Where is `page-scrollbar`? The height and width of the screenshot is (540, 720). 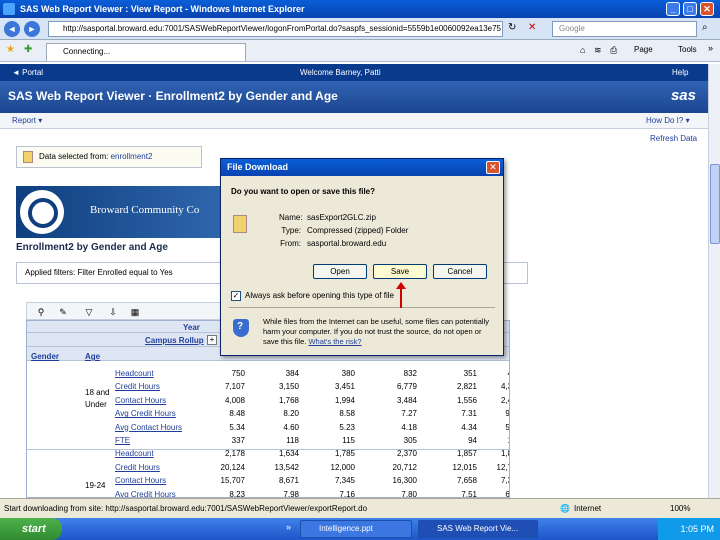 page-scrollbar is located at coordinates (714, 281).